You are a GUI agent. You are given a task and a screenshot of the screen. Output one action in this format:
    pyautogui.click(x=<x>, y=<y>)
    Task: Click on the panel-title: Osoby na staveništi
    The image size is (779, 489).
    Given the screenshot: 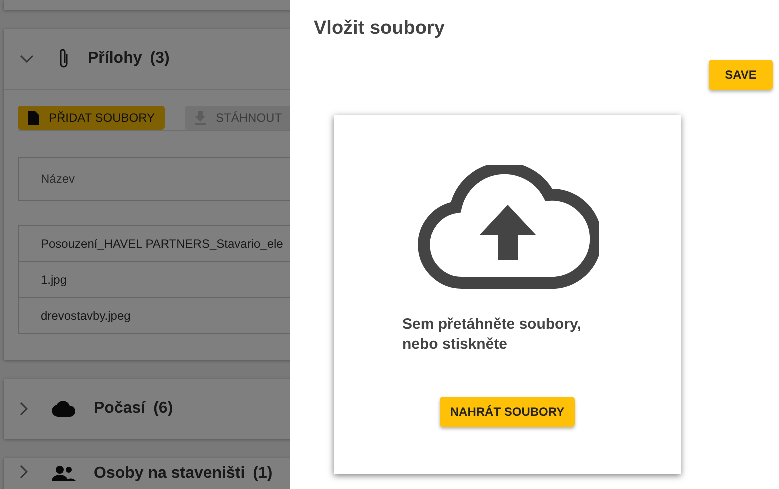 What is the action you would take?
    pyautogui.click(x=170, y=474)
    